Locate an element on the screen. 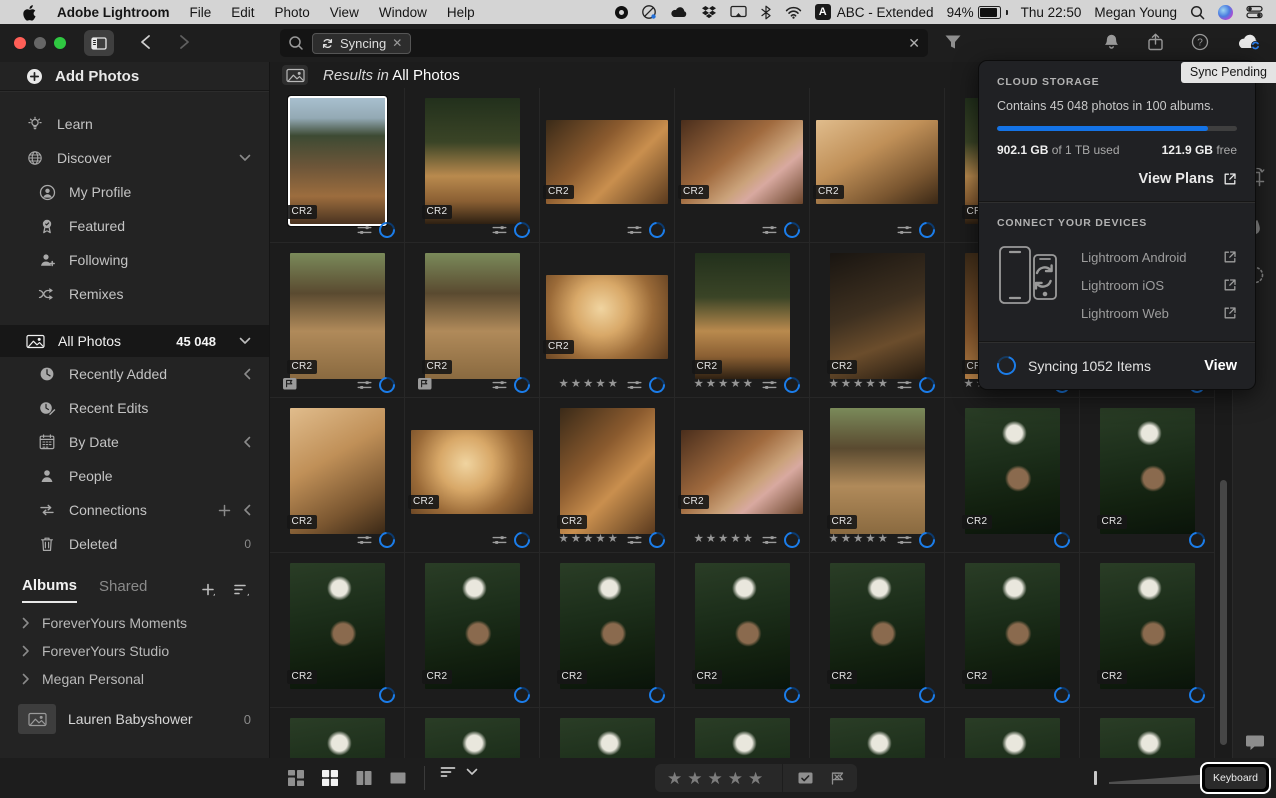 This screenshot has height=798, width=1276. folder-megan-personal: Megan Personal is located at coordinates (134, 679).